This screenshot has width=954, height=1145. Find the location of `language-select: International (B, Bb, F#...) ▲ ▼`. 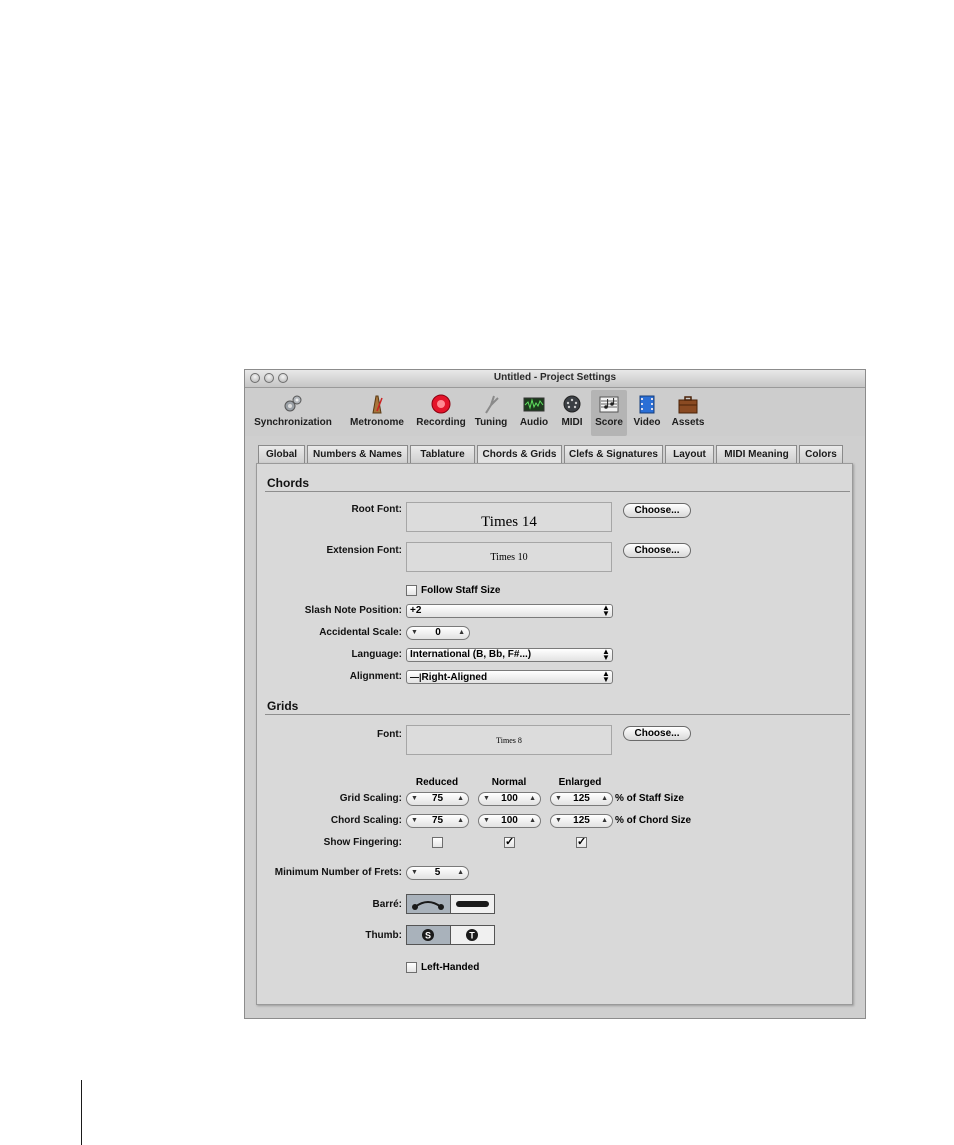

language-select: International (B, Bb, F#...) ▲ ▼ is located at coordinates (509, 655).